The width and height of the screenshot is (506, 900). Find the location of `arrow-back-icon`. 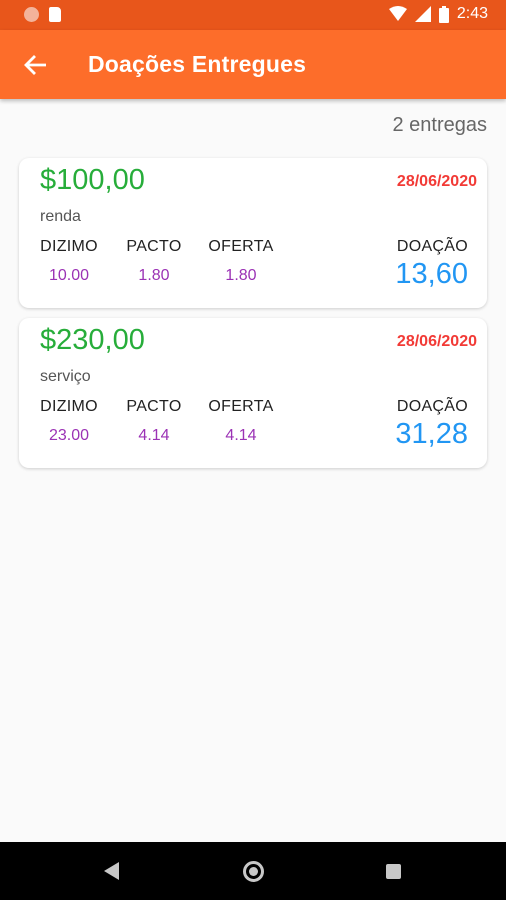

arrow-back-icon is located at coordinates (35, 65).